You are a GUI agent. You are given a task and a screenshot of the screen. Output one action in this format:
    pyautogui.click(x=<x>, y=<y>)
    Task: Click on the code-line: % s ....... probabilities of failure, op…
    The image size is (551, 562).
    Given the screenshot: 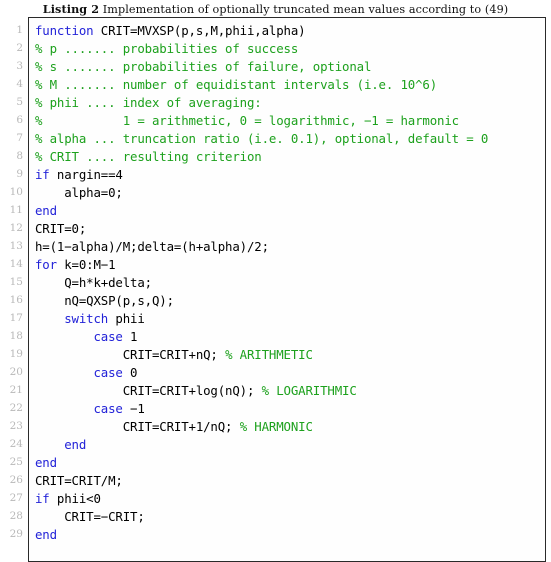 What is the action you would take?
    pyautogui.click(x=290, y=67)
    